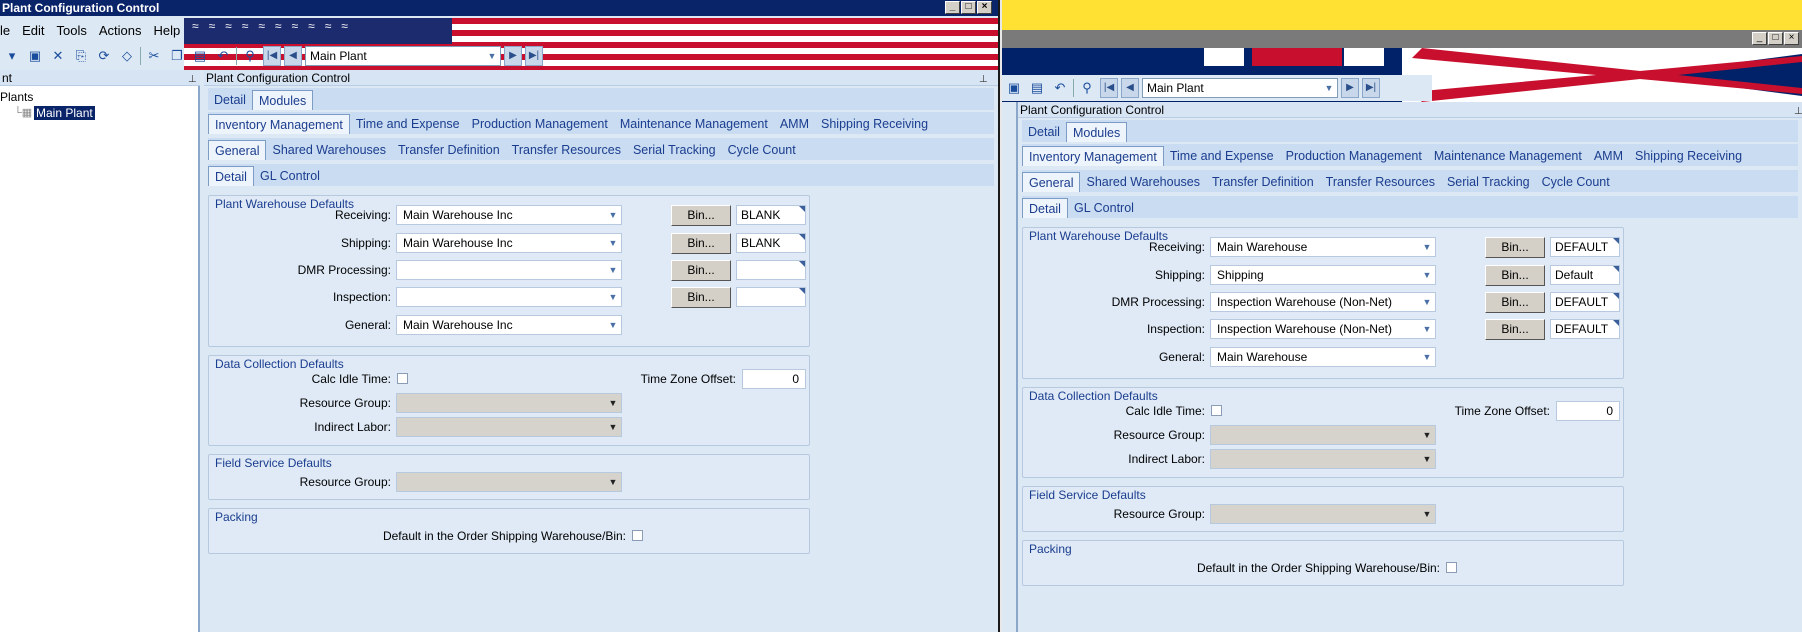 The width and height of the screenshot is (1802, 632). What do you see at coordinates (771, 243) in the screenshot?
I see `shipping-bin-field: BLANK` at bounding box center [771, 243].